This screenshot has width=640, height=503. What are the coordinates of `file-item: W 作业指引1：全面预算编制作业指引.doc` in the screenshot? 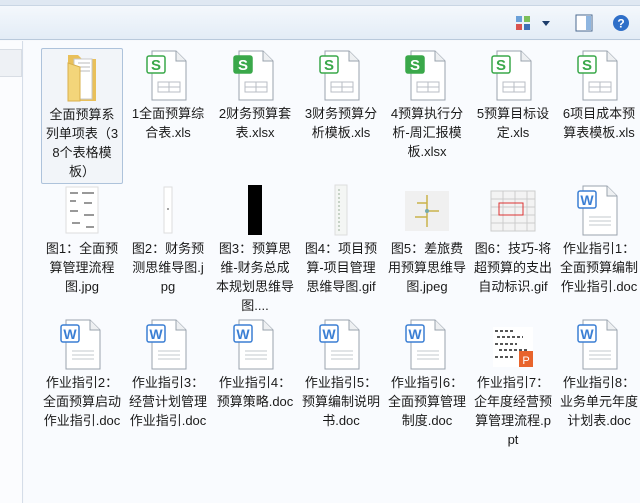 It's located at (599, 239).